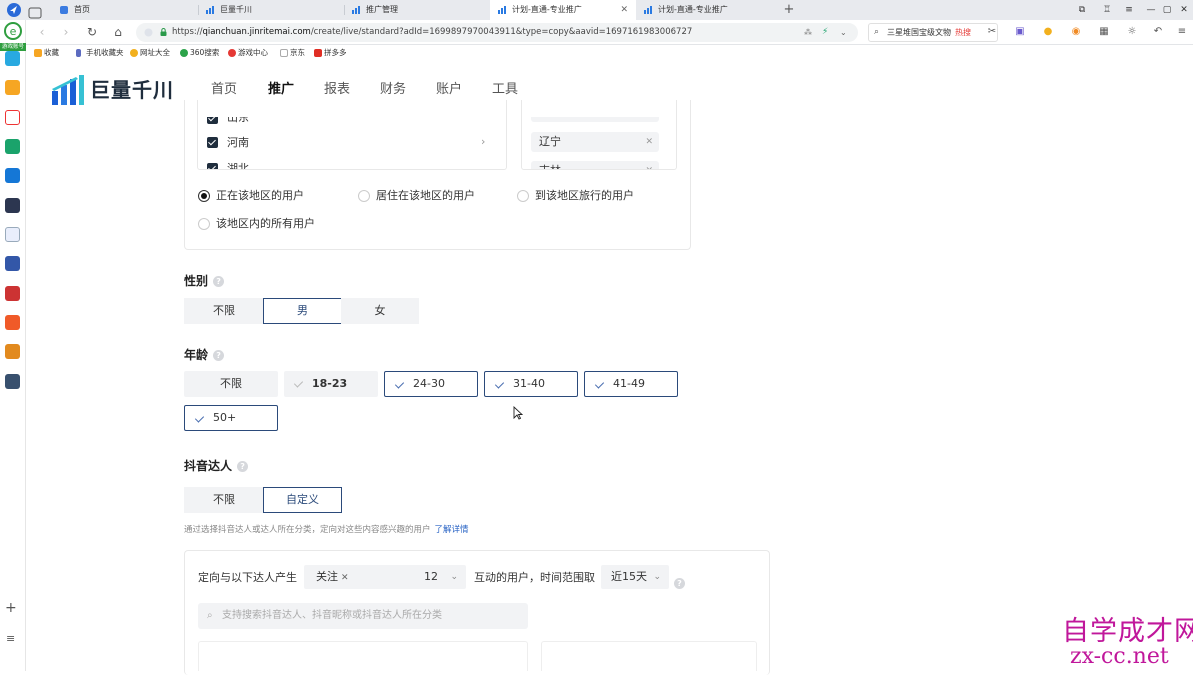 Image resolution: width=1193 pixels, height=675 pixels. What do you see at coordinates (14, 10) in the screenshot?
I see `browser-logo-icon` at bounding box center [14, 10].